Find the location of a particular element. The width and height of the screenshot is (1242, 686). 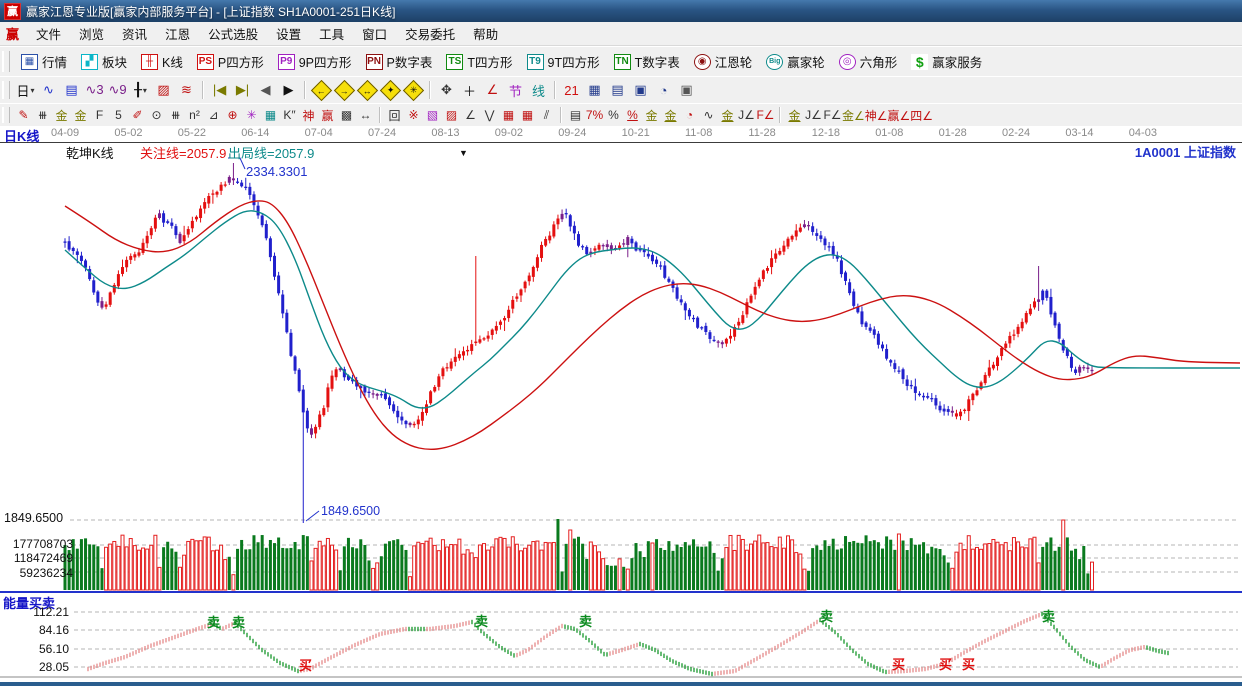

low-price-axis-label: 1849.6500 is located at coordinates (34, 518).